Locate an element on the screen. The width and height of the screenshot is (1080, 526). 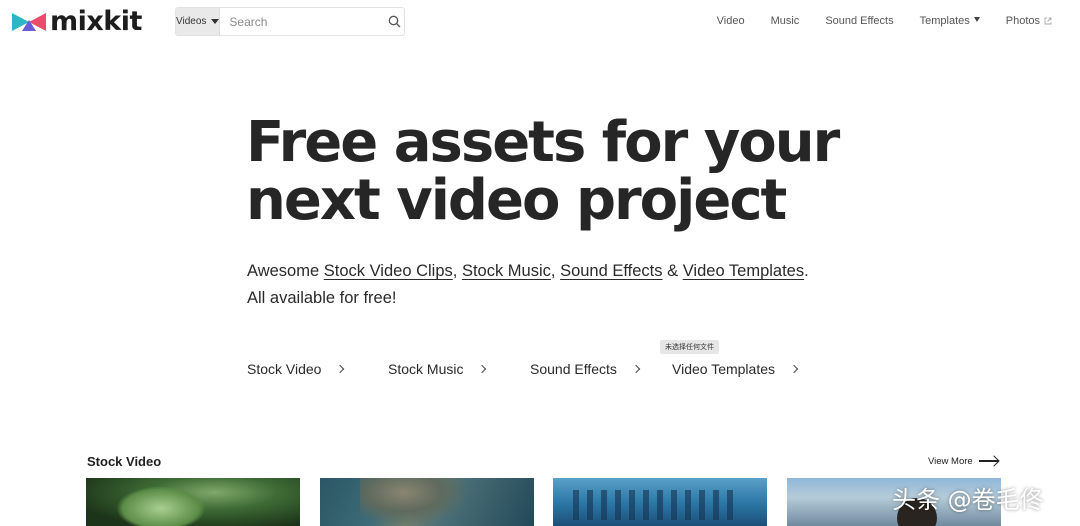
nav-item-label: Video is located at coordinates (730, 21).